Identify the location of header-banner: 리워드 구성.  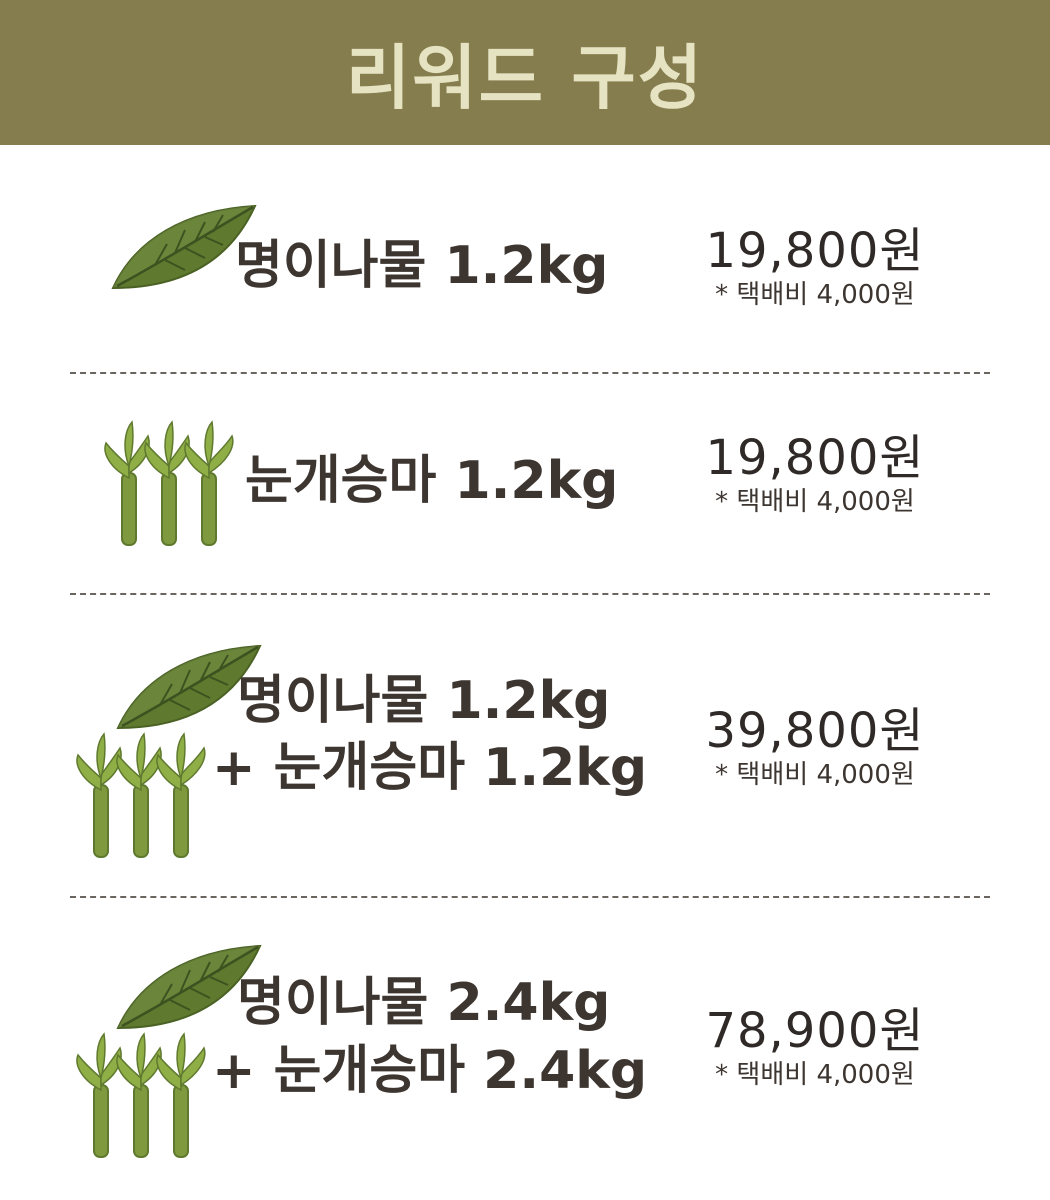
(525, 72).